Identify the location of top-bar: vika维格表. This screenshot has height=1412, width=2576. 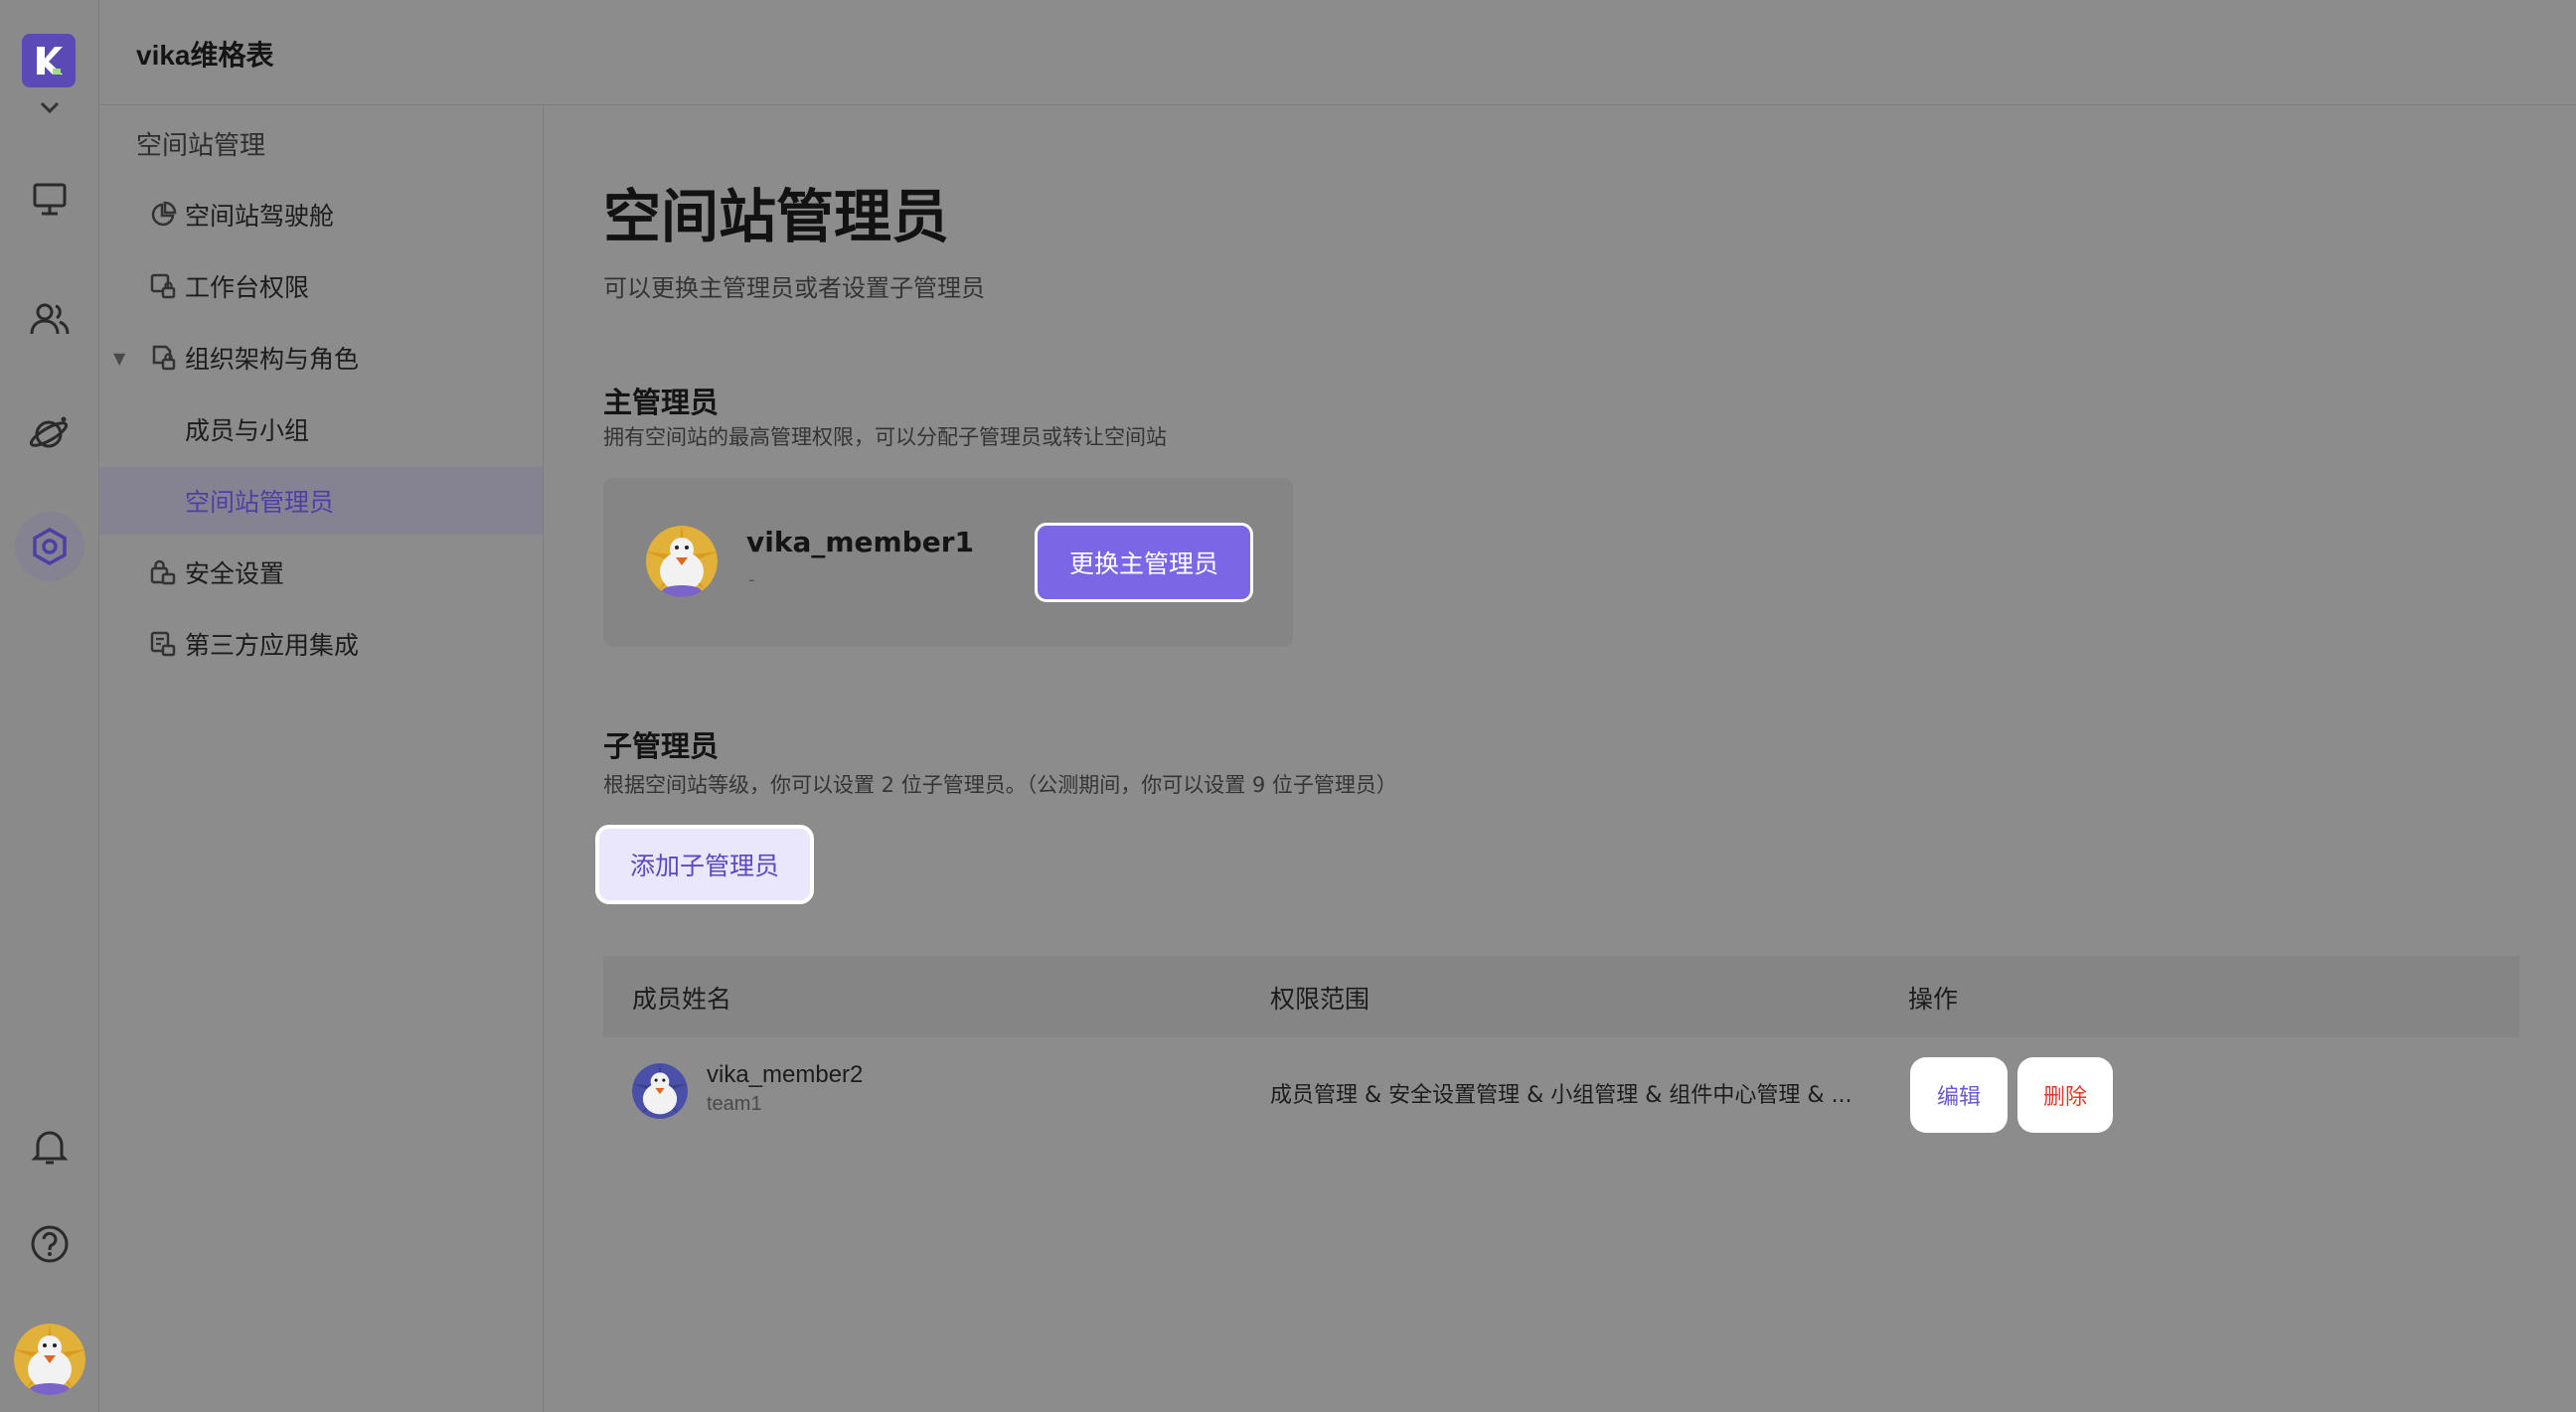
(1337, 52).